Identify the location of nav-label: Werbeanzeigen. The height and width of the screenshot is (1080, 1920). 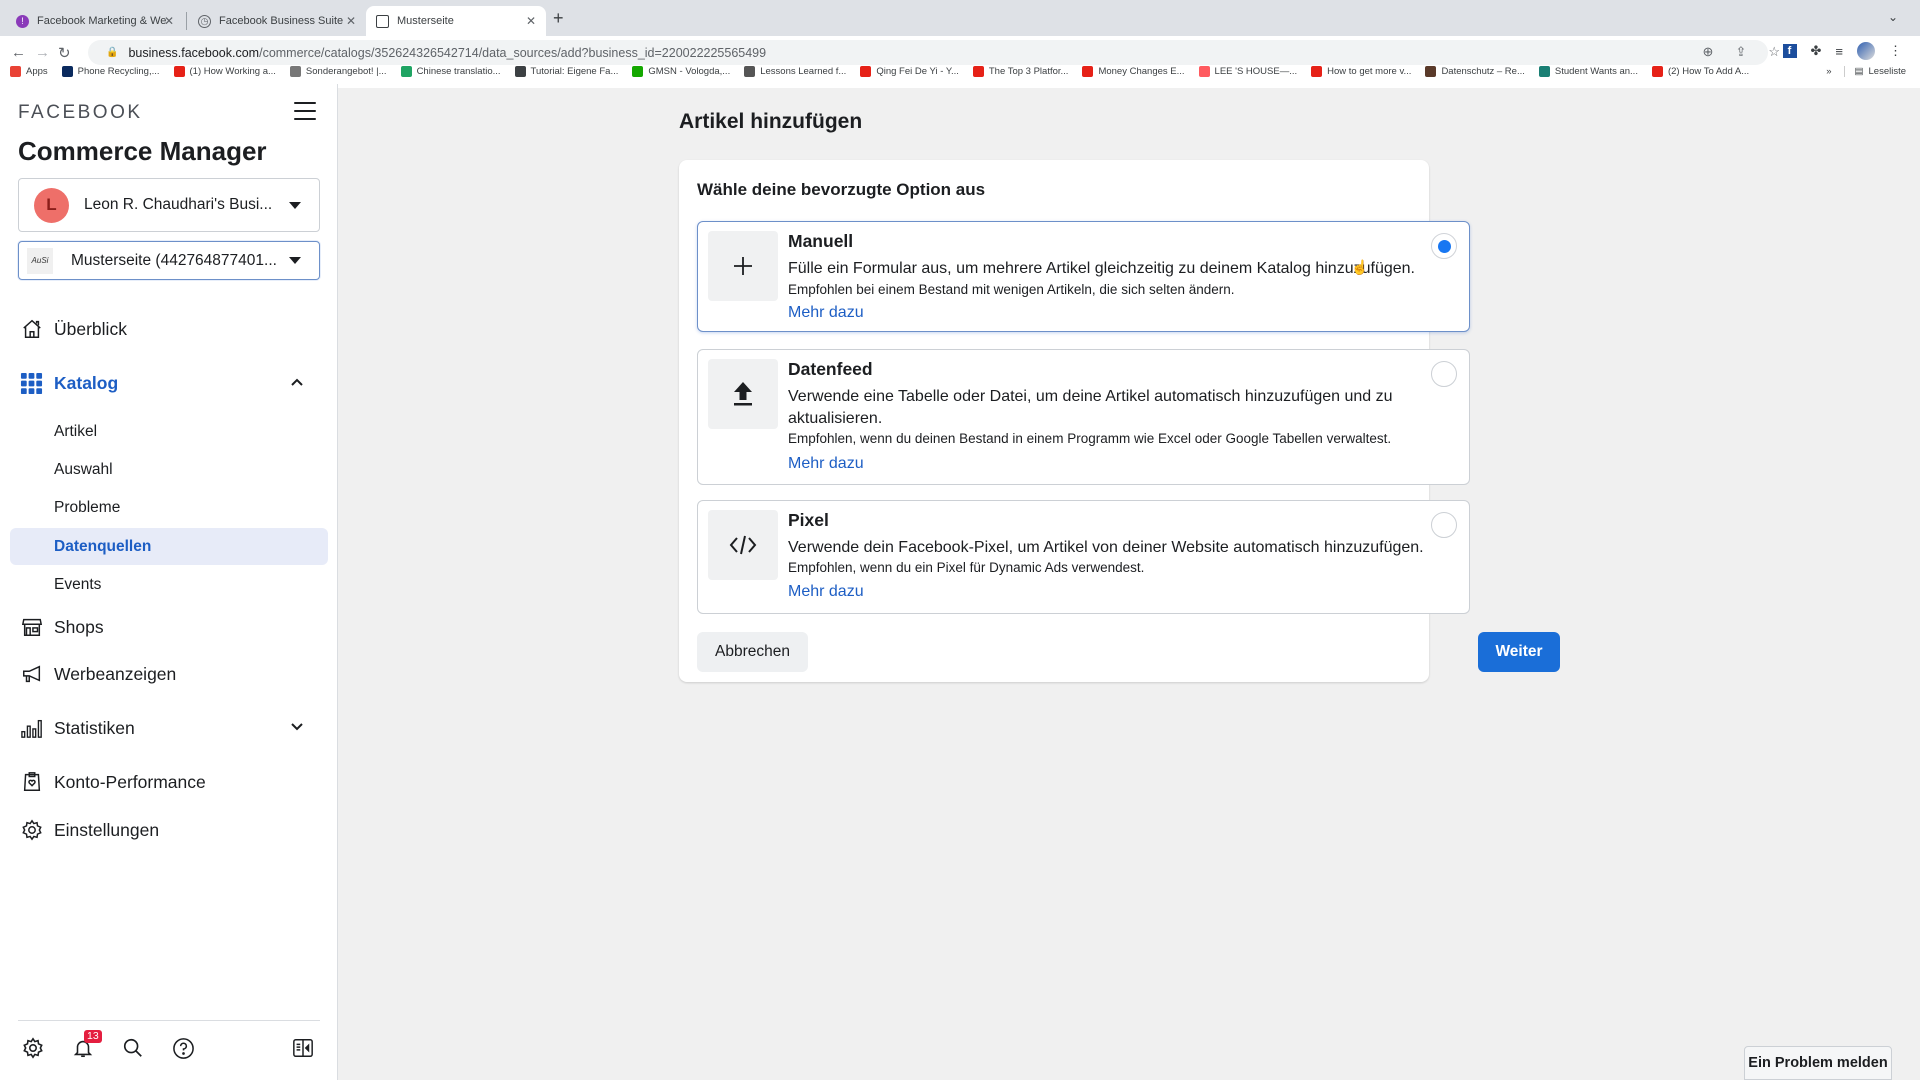
(115, 673).